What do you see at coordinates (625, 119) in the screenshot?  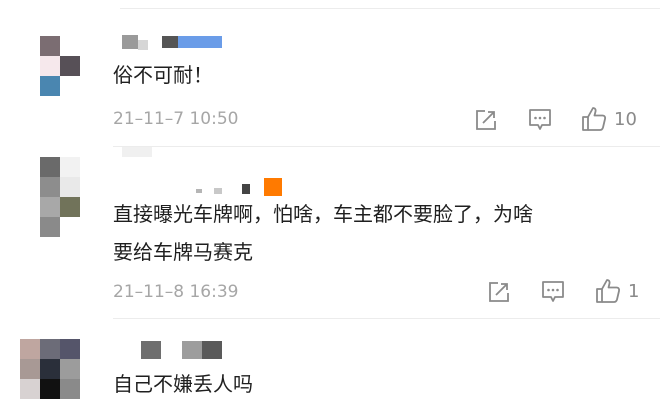 I see `like-count: 10` at bounding box center [625, 119].